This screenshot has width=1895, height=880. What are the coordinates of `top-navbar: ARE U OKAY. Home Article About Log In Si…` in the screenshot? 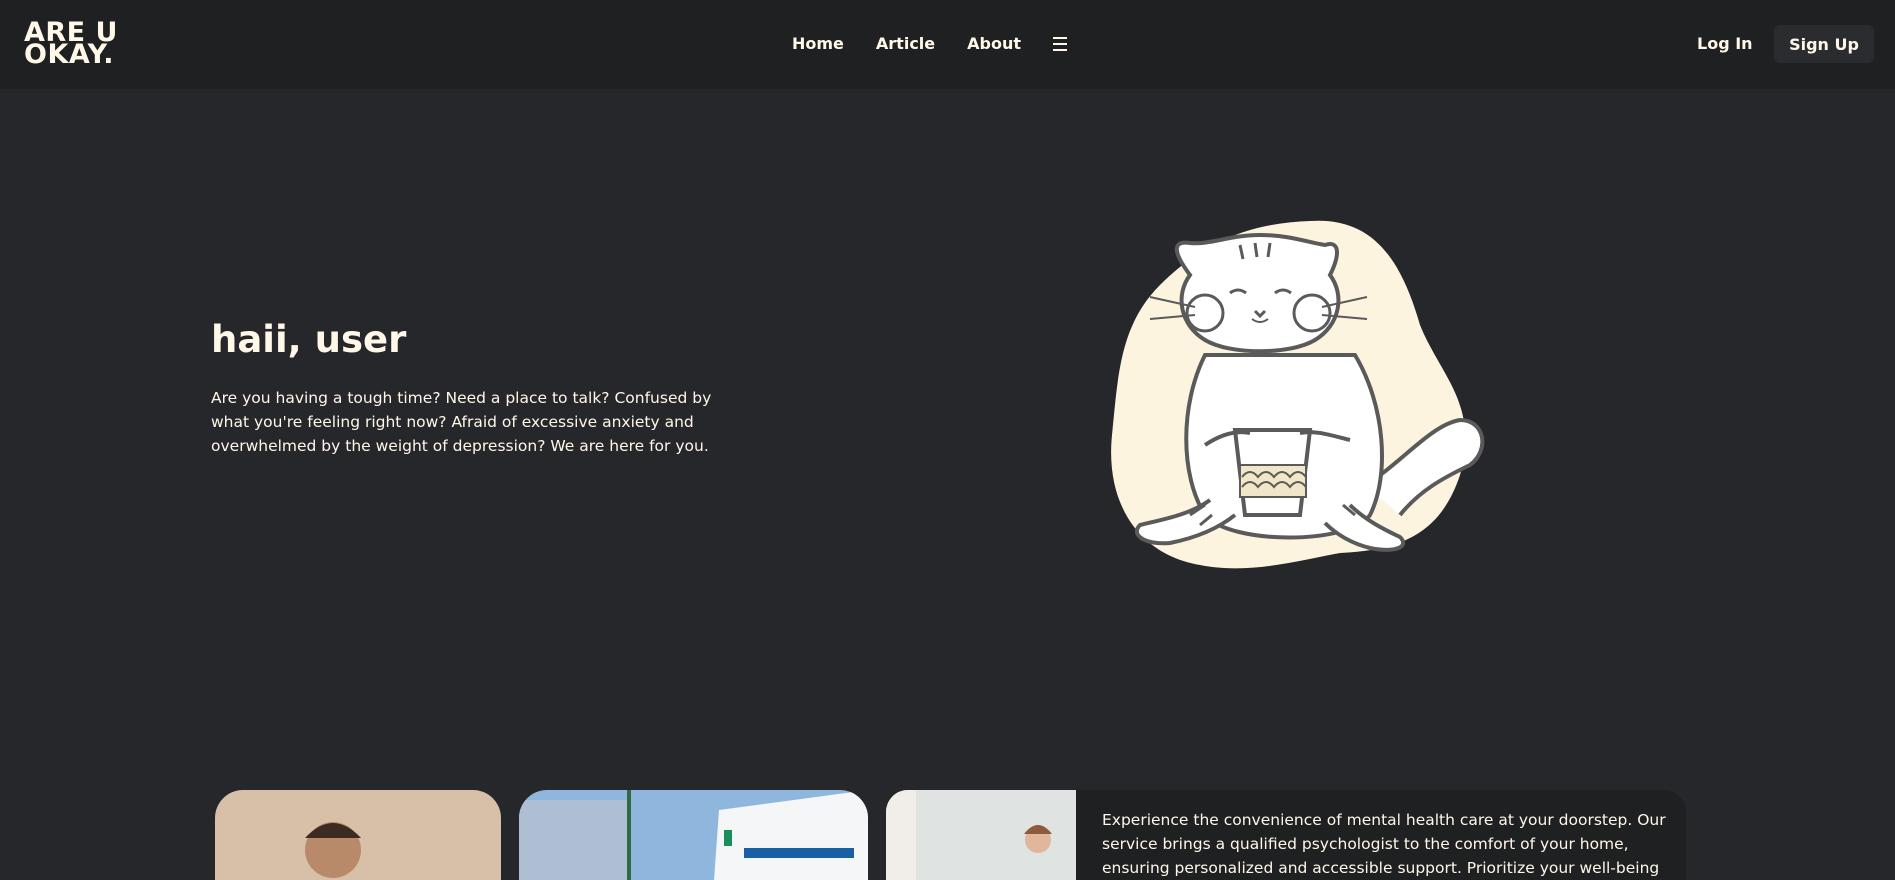 It's located at (947, 44).